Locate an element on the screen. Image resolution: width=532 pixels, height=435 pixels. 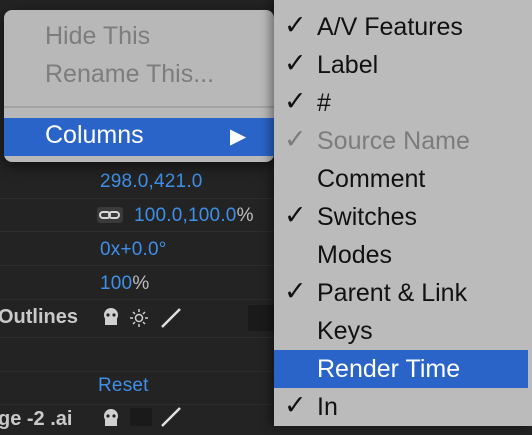
submenu-arrow-icon: ▶ is located at coordinates (238, 136).